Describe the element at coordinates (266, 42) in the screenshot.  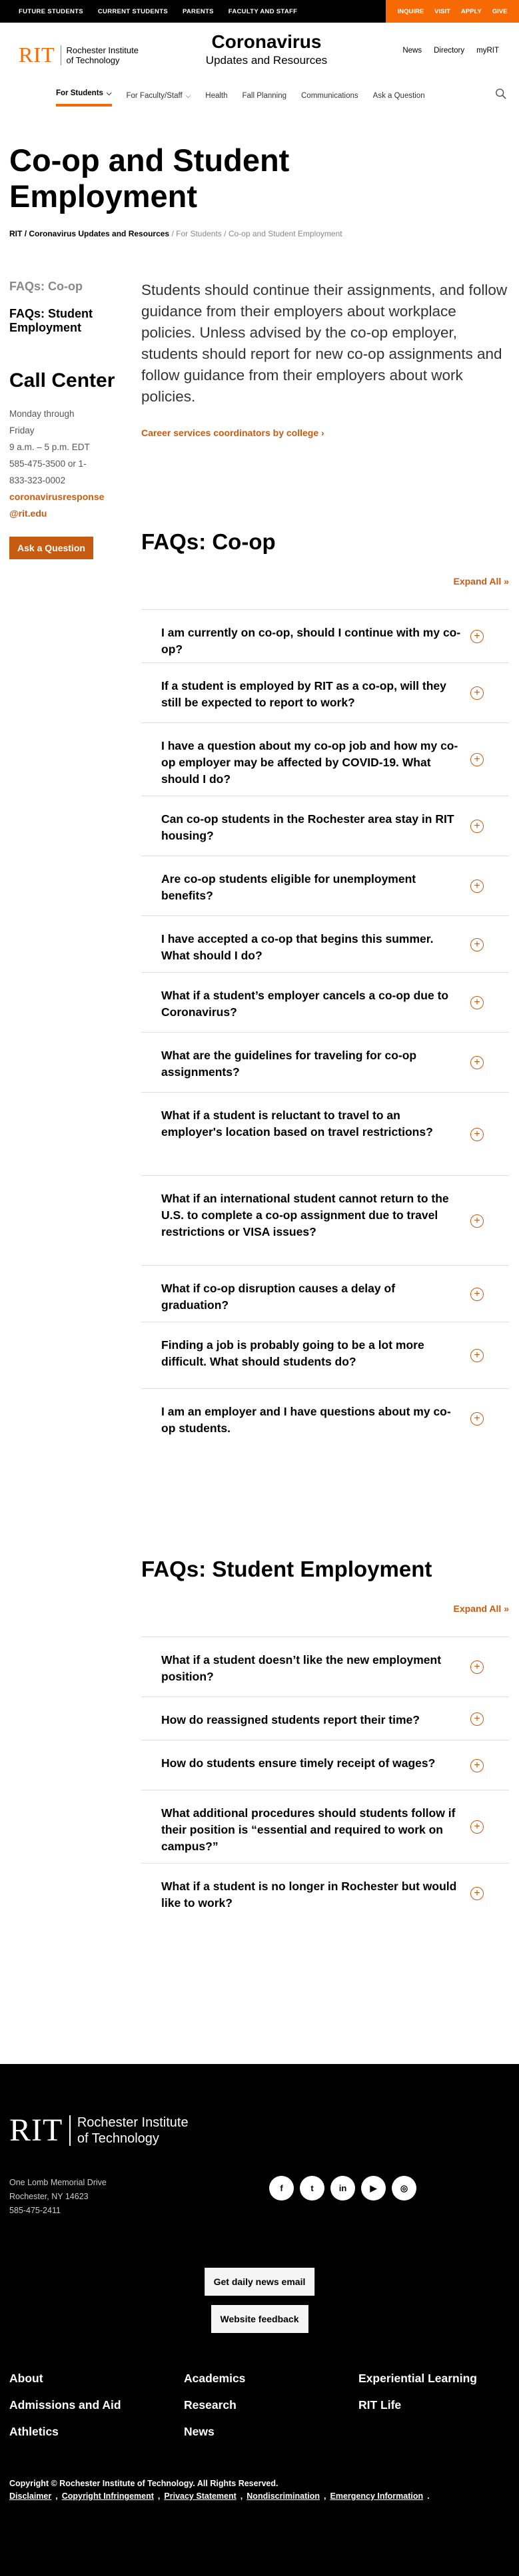
I see `site-title-main: Coronavirus` at that location.